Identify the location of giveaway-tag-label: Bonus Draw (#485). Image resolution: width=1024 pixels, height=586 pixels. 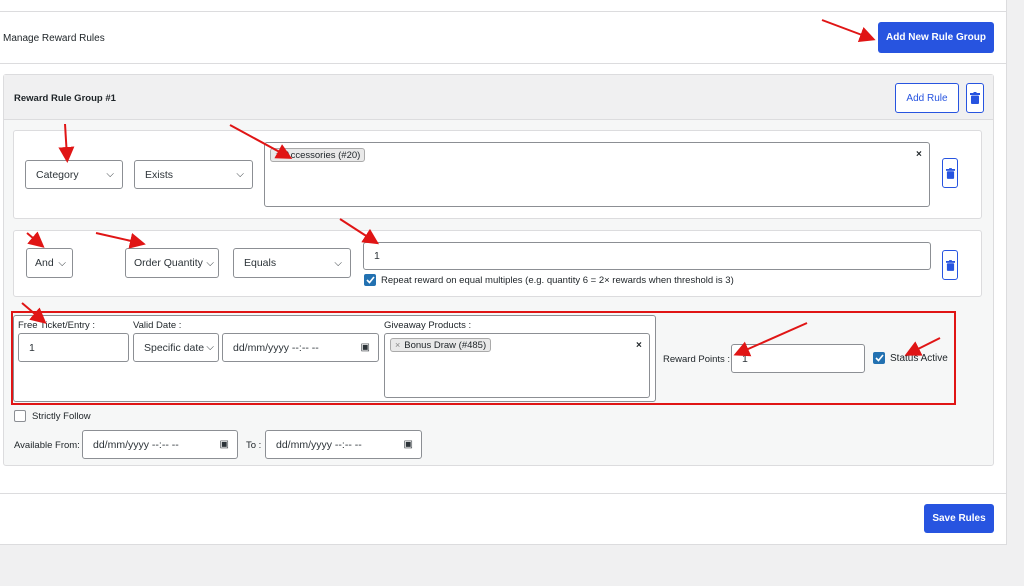
(445, 345).